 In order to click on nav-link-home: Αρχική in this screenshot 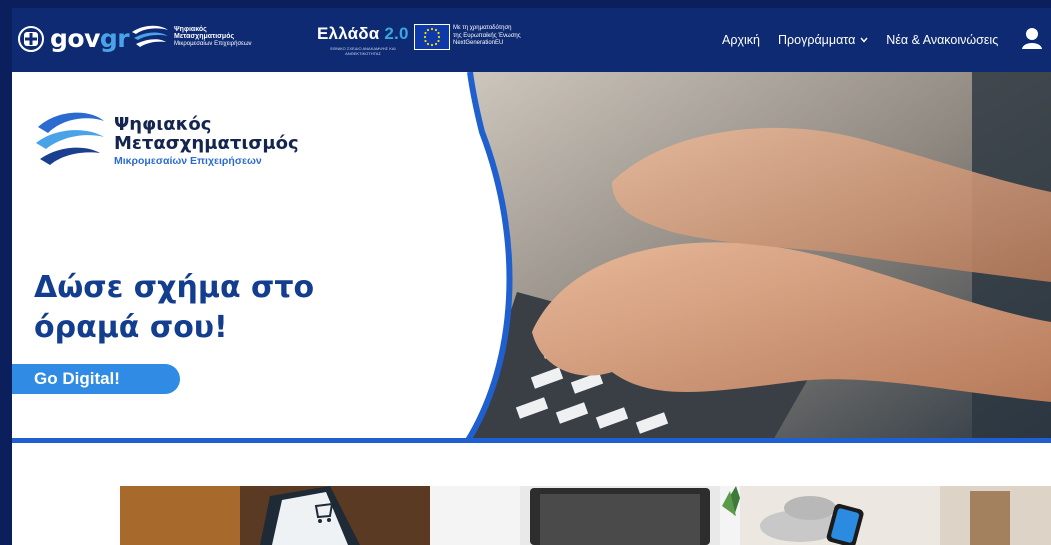, I will do `click(741, 40)`.